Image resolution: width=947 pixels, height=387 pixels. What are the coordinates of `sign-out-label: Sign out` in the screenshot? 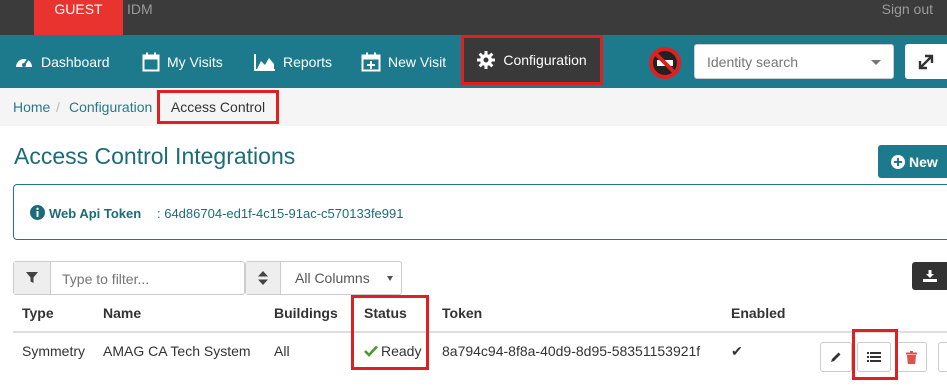 It's located at (907, 9).